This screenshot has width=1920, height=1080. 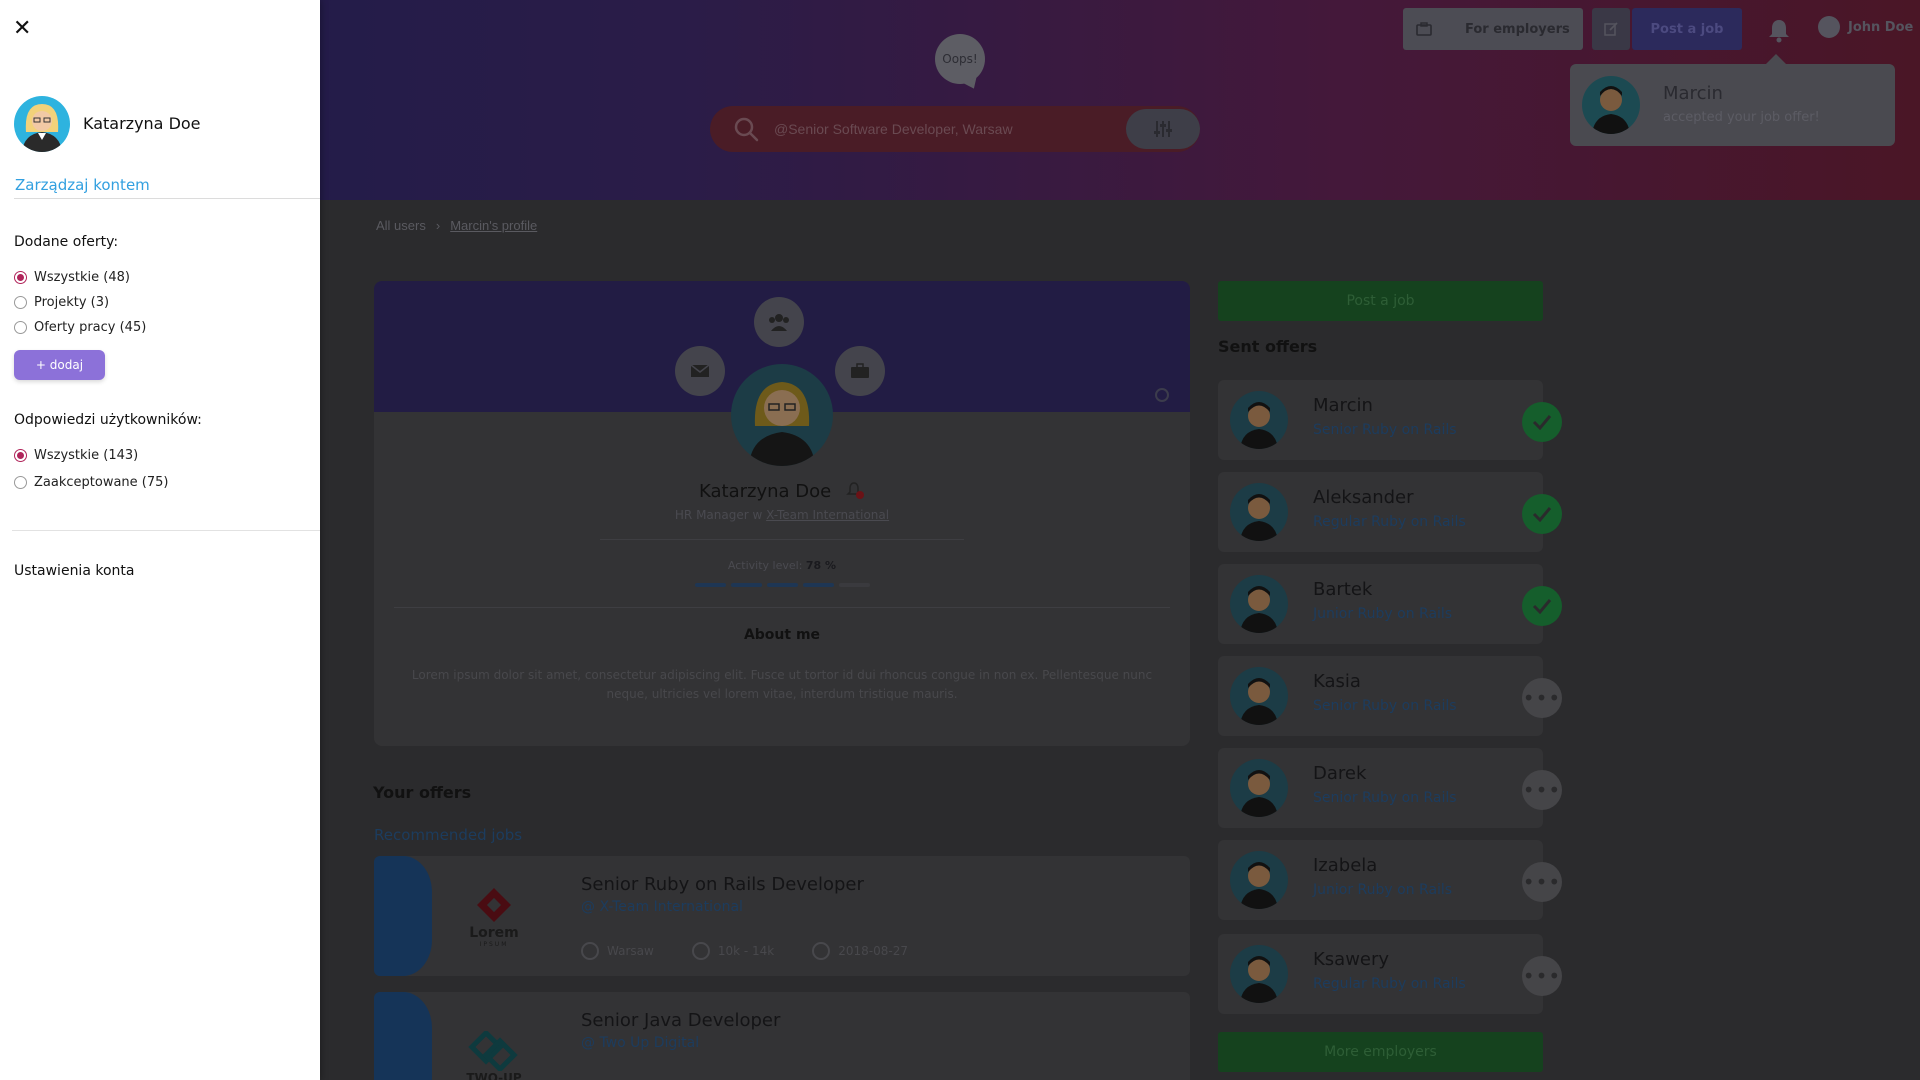 I want to click on filter-label: Zaakceptowane (75), so click(x=101, y=482).